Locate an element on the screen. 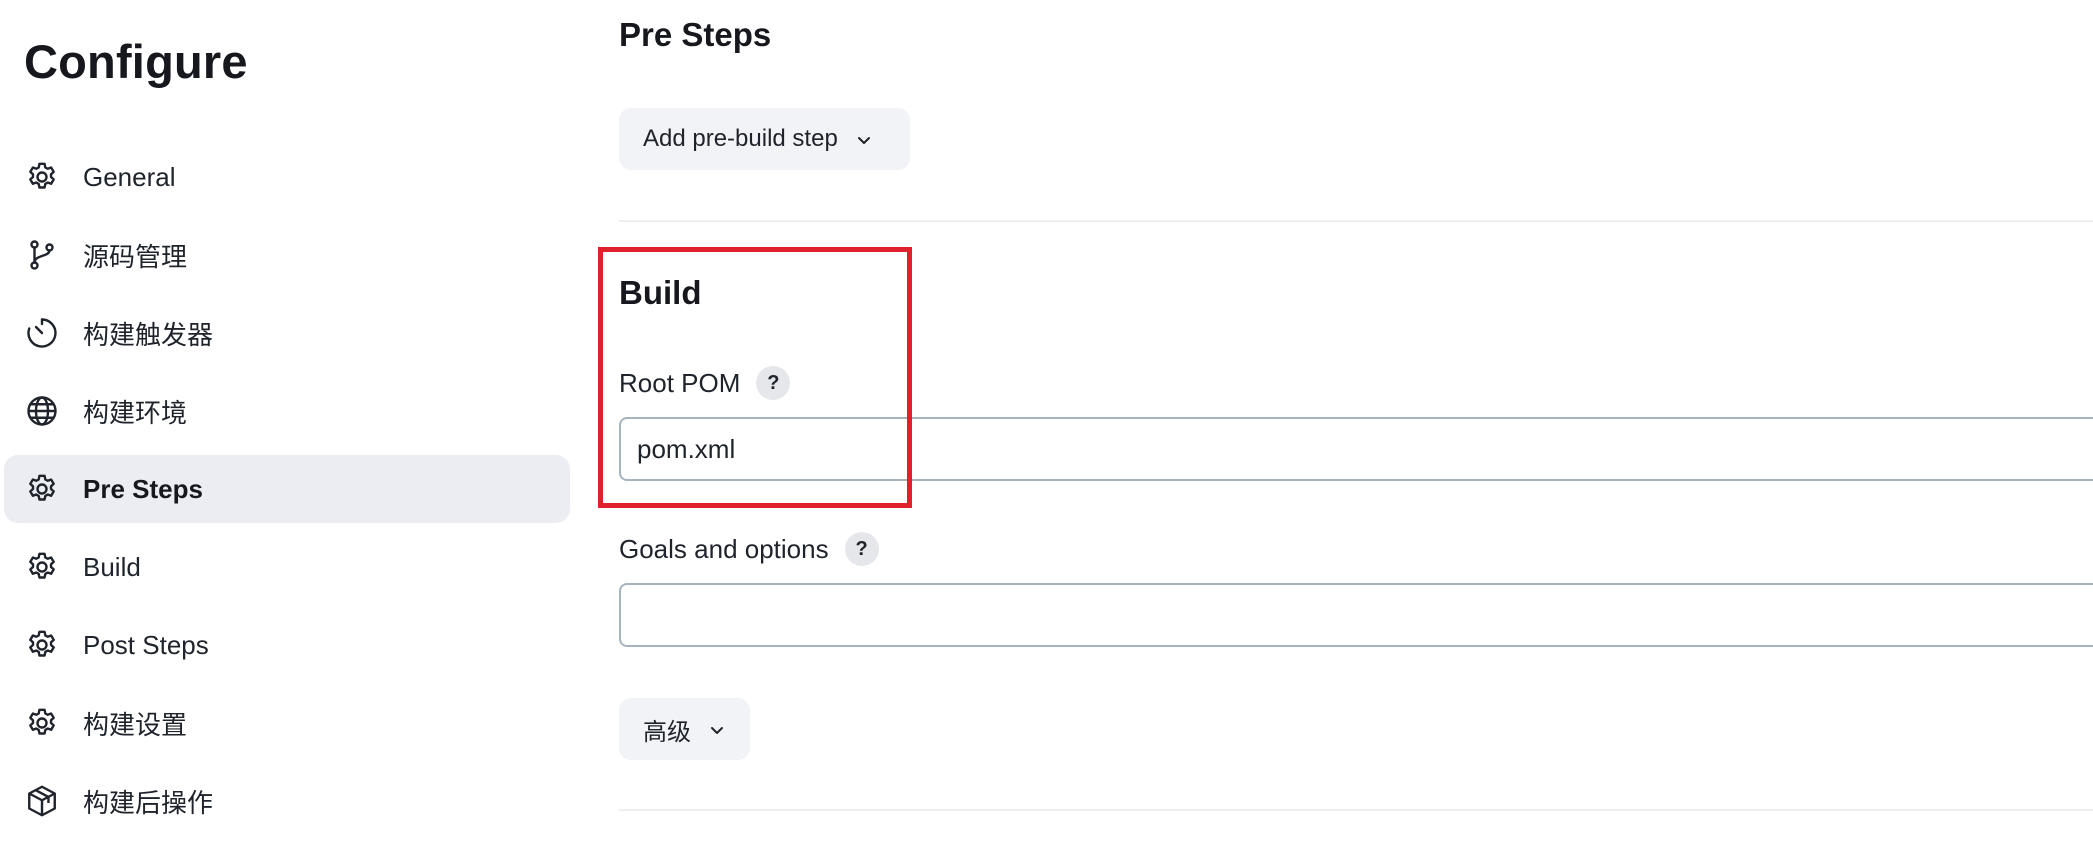 The image size is (2093, 847). sidebar-item-build-settings: 构建设置 is located at coordinates (287, 723).